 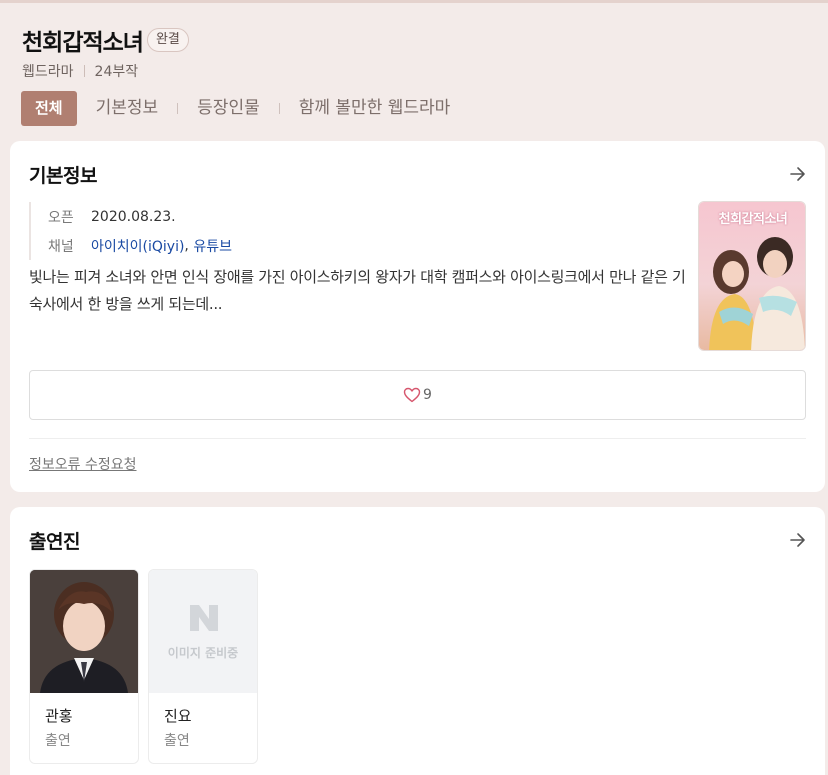 What do you see at coordinates (417, 438) in the screenshot?
I see `divider` at bounding box center [417, 438].